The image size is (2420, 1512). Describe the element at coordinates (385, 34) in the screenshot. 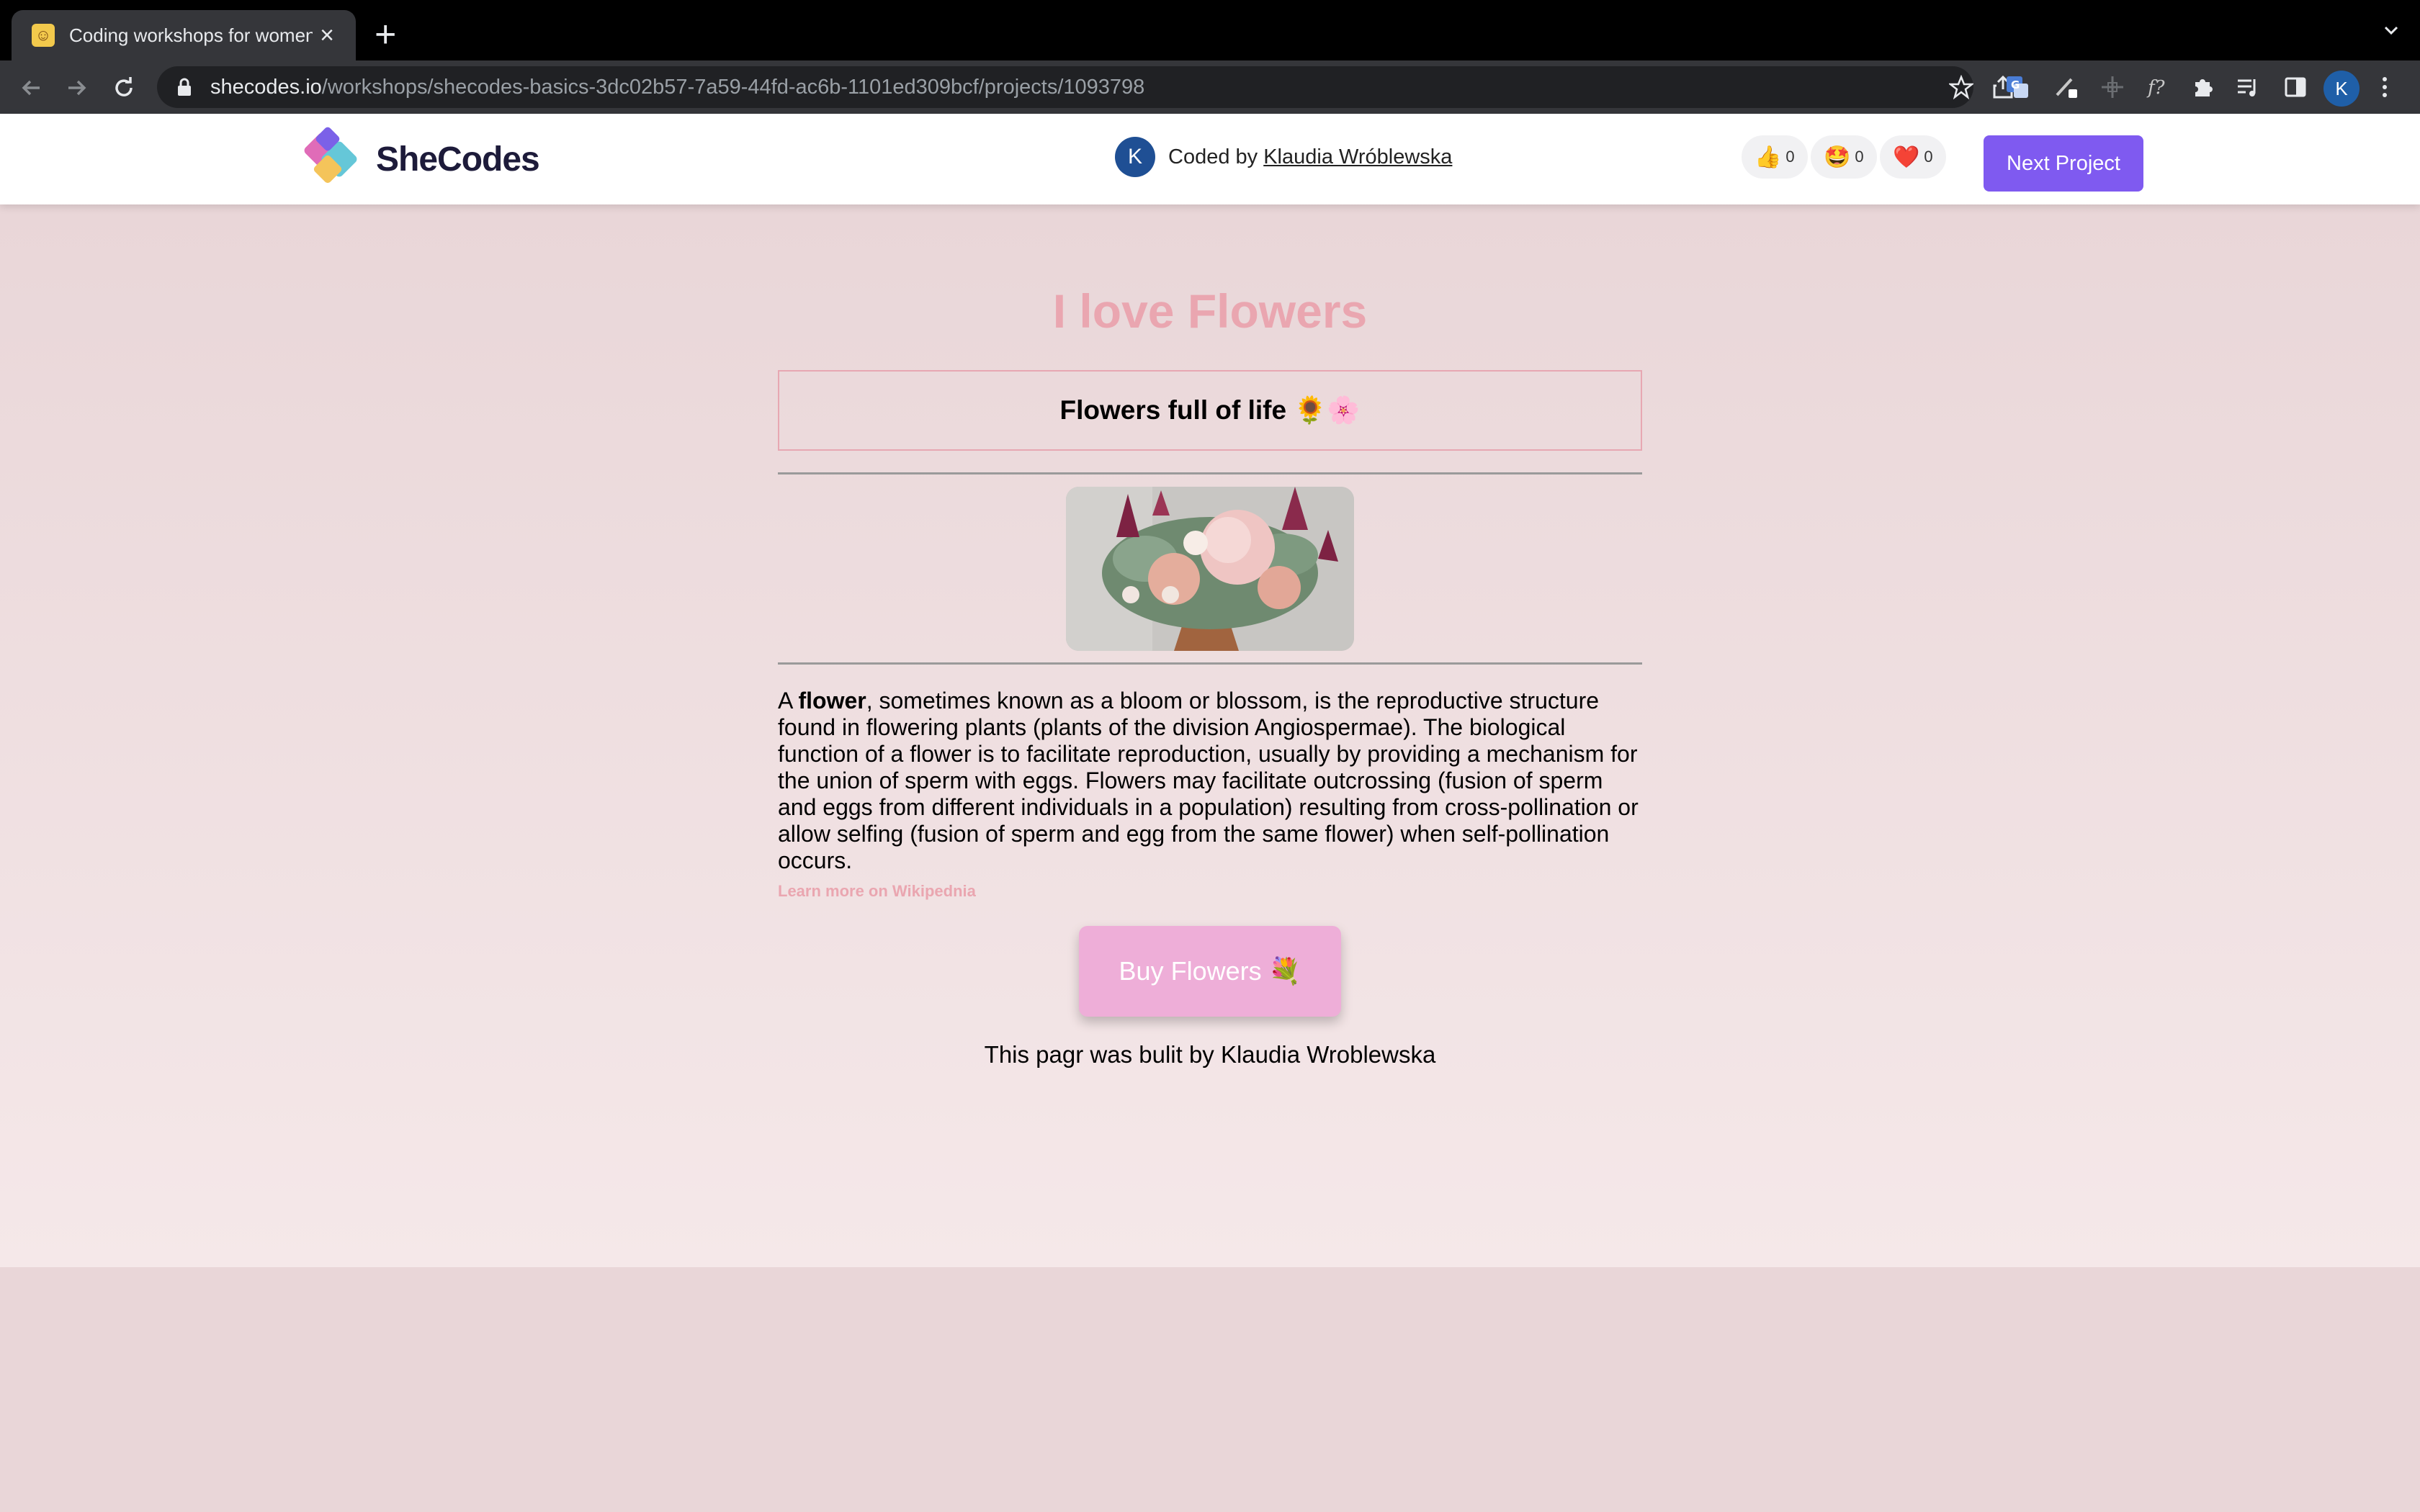

I see `new-tab-button: +` at that location.